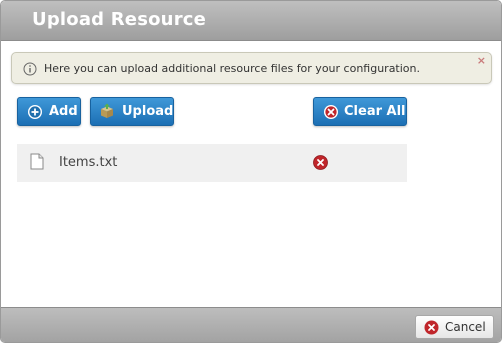 The width and height of the screenshot is (502, 343). I want to click on plus-circle-icon, so click(35, 112).